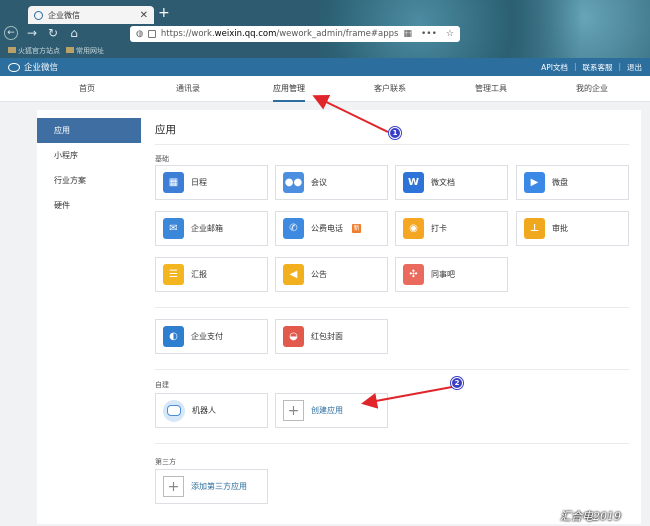 This screenshot has height=526, width=650. What do you see at coordinates (87, 89) in the screenshot?
I see `nav-home: 首页` at bounding box center [87, 89].